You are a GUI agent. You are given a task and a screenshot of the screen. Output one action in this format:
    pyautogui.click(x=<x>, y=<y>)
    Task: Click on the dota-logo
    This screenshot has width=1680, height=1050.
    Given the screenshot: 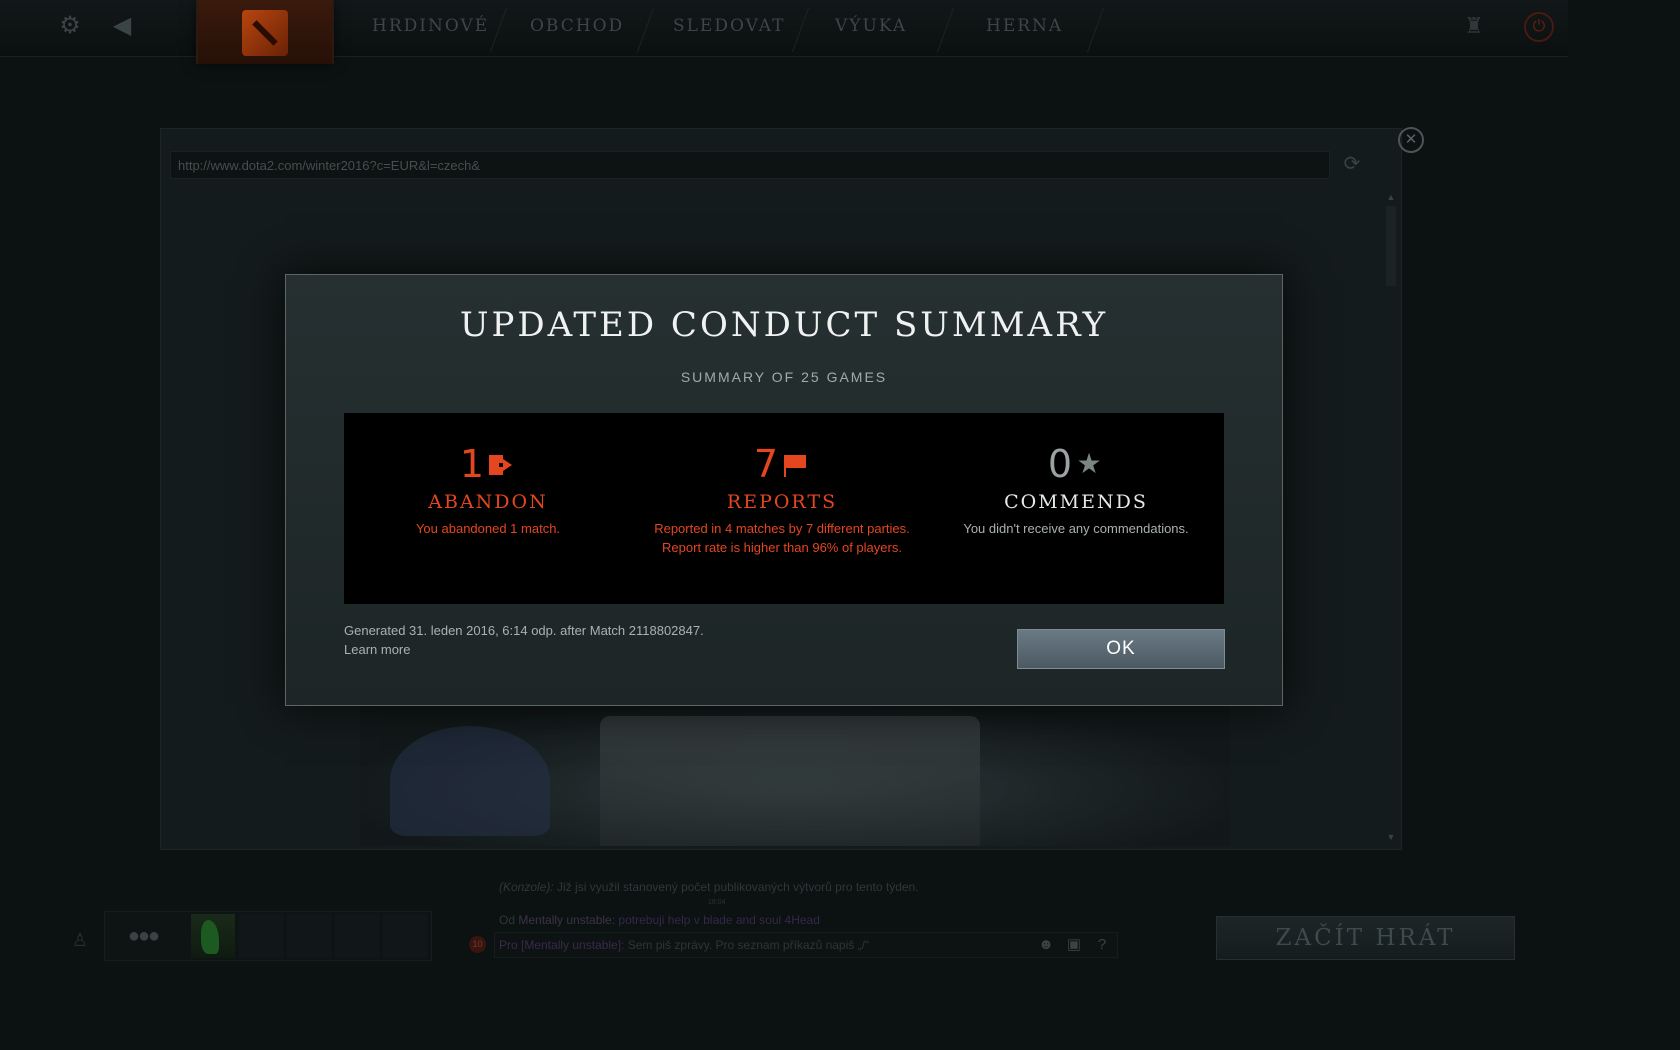 What is the action you would take?
    pyautogui.click(x=265, y=32)
    